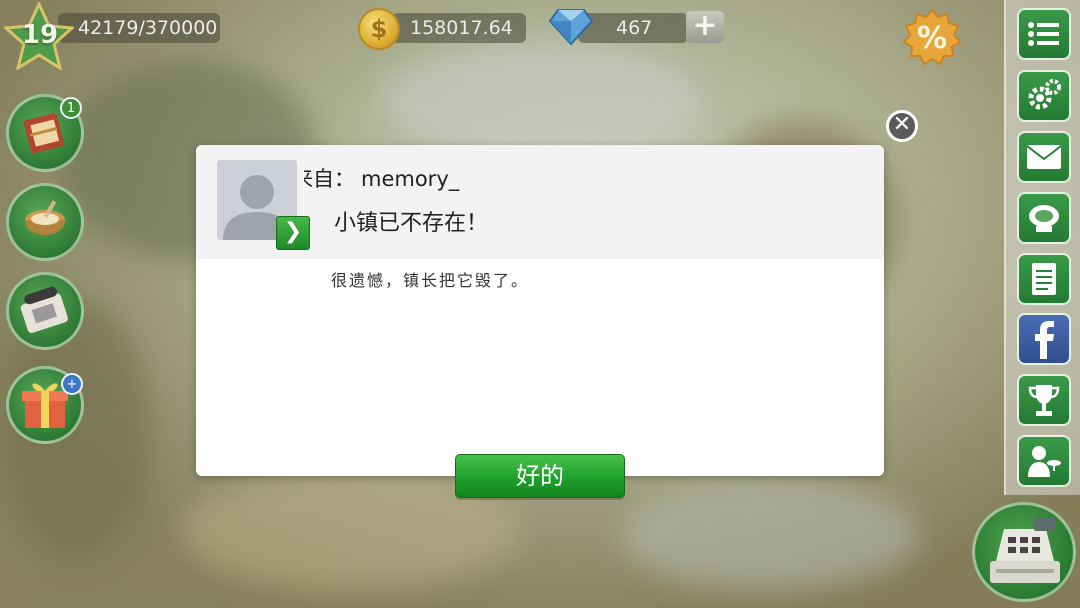 Image resolution: width=1080 pixels, height=608 pixels. Describe the element at coordinates (705, 27) in the screenshot. I see `add-gems-button: +` at that location.